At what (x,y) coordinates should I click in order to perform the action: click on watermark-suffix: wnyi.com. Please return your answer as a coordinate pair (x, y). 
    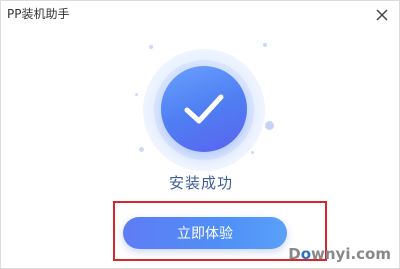
    Looking at the image, I should click on (351, 254).